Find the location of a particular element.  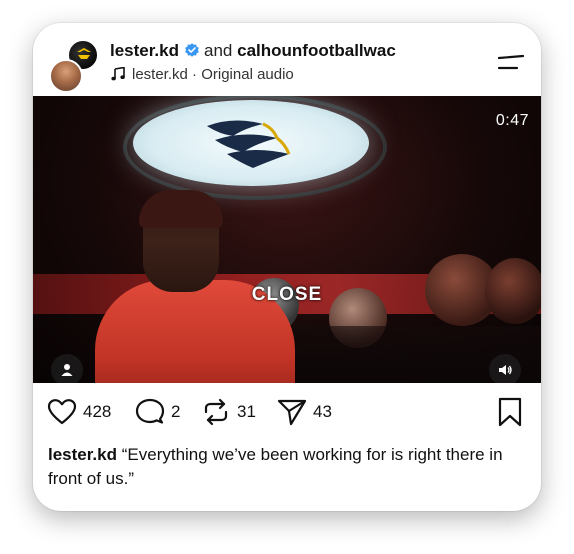

audio-attribution: lester.kd · Original audio is located at coordinates (202, 74).